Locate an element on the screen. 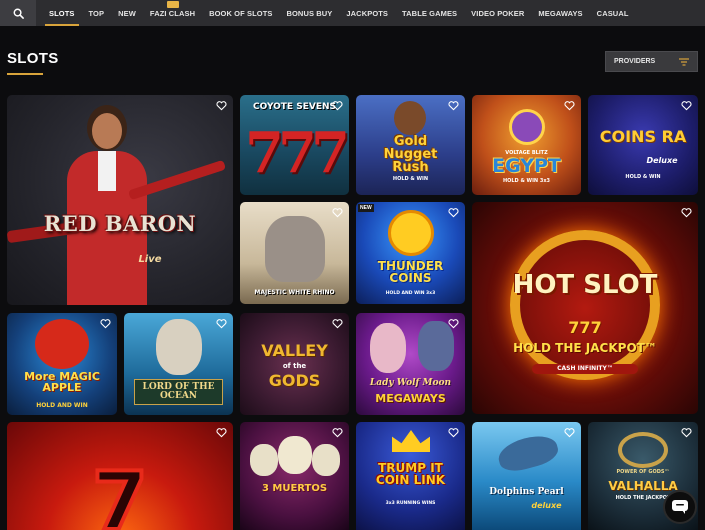 This screenshot has height=530, width=705. game-tile-white-rhino: MAJESTIC WHITE RHINO is located at coordinates (294, 253).